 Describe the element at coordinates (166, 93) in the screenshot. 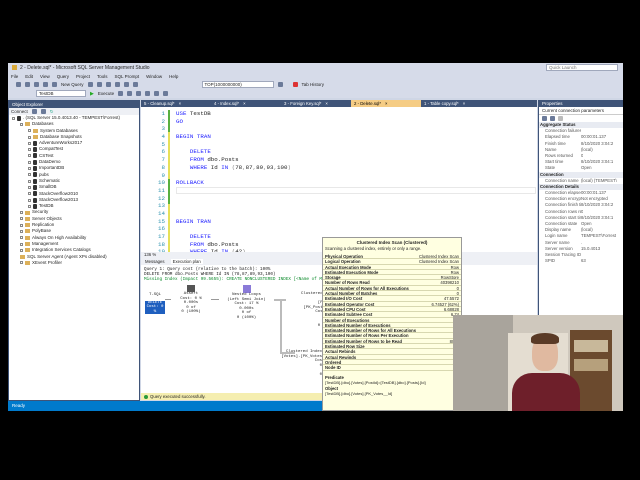

I see `indent-icon` at that location.